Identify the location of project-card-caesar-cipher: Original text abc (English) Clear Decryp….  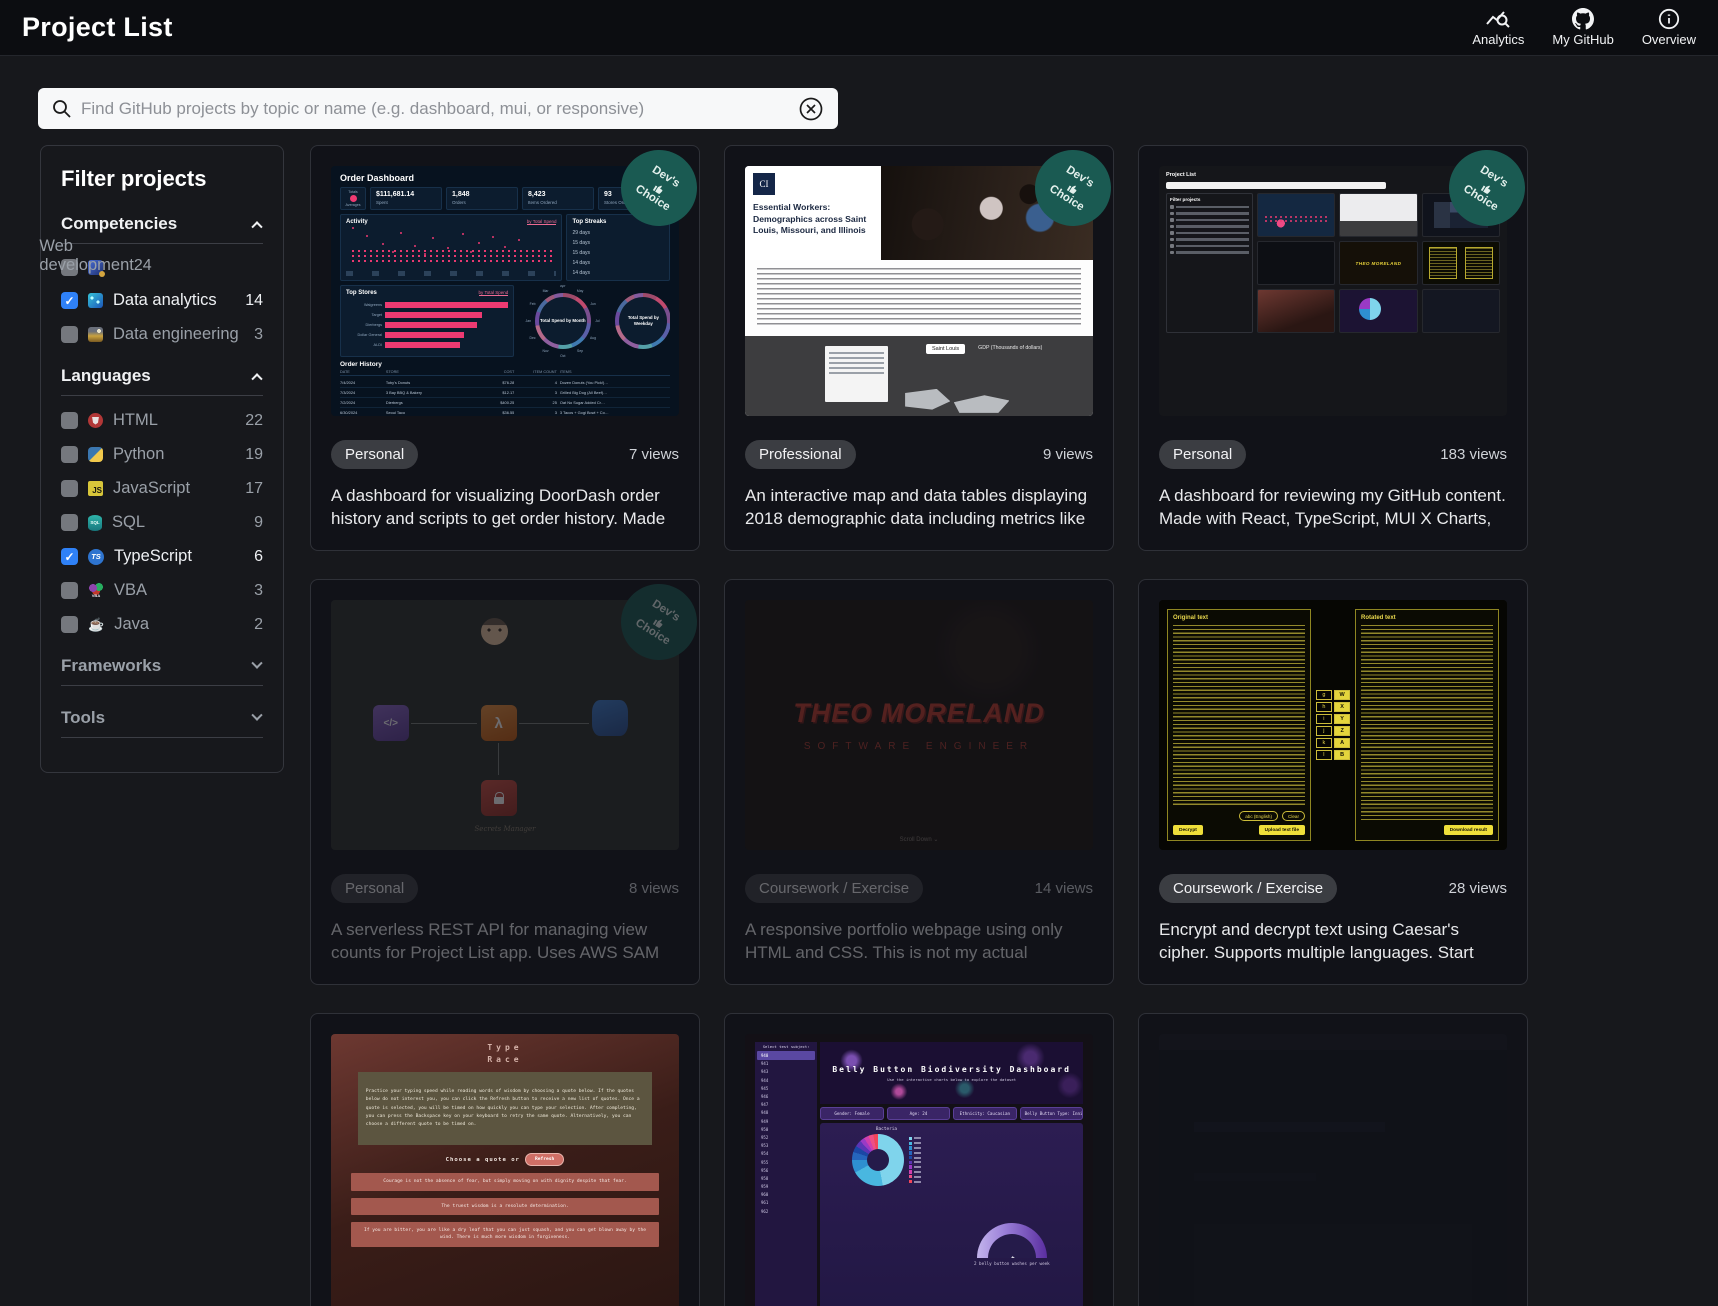
(1333, 782).